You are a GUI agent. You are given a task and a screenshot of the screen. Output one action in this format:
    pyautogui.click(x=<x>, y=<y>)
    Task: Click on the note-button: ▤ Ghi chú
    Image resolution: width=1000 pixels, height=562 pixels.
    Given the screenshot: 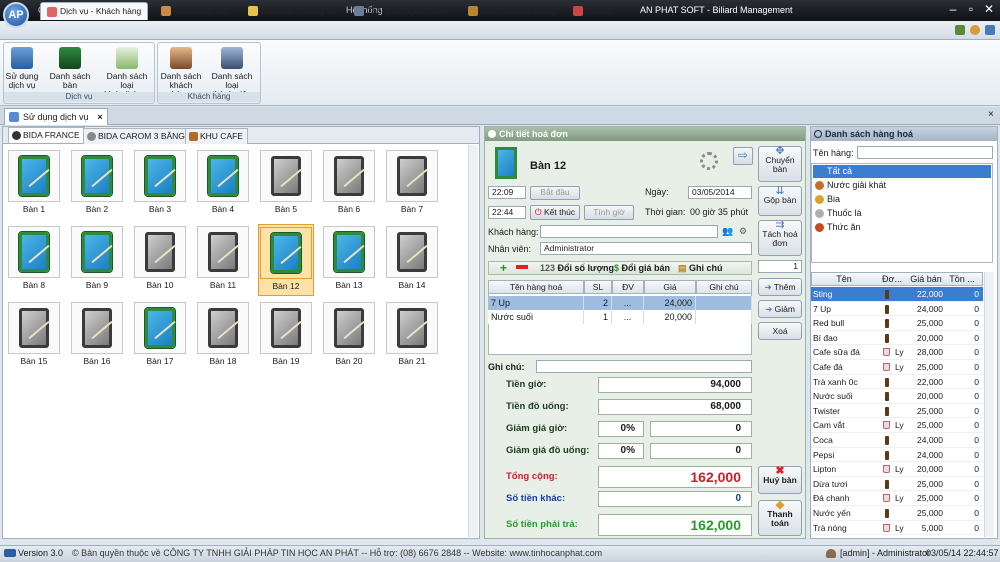 What is the action you would take?
    pyautogui.click(x=700, y=268)
    